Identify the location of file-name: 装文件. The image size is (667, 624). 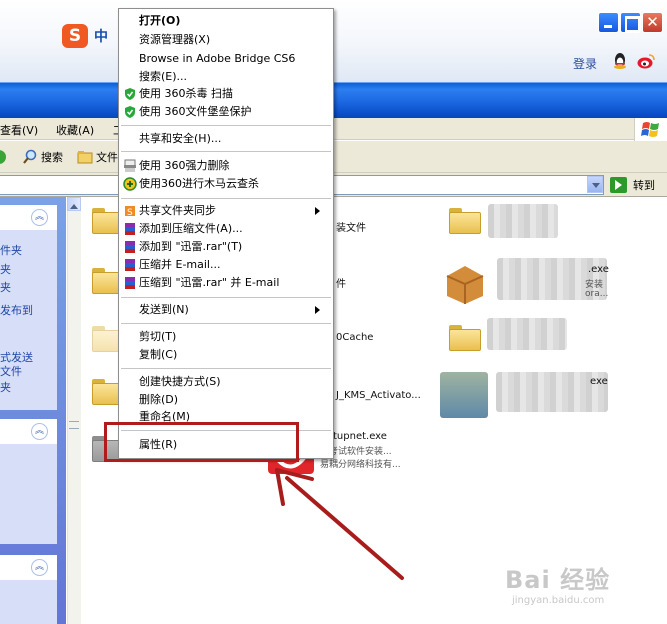
(351, 226).